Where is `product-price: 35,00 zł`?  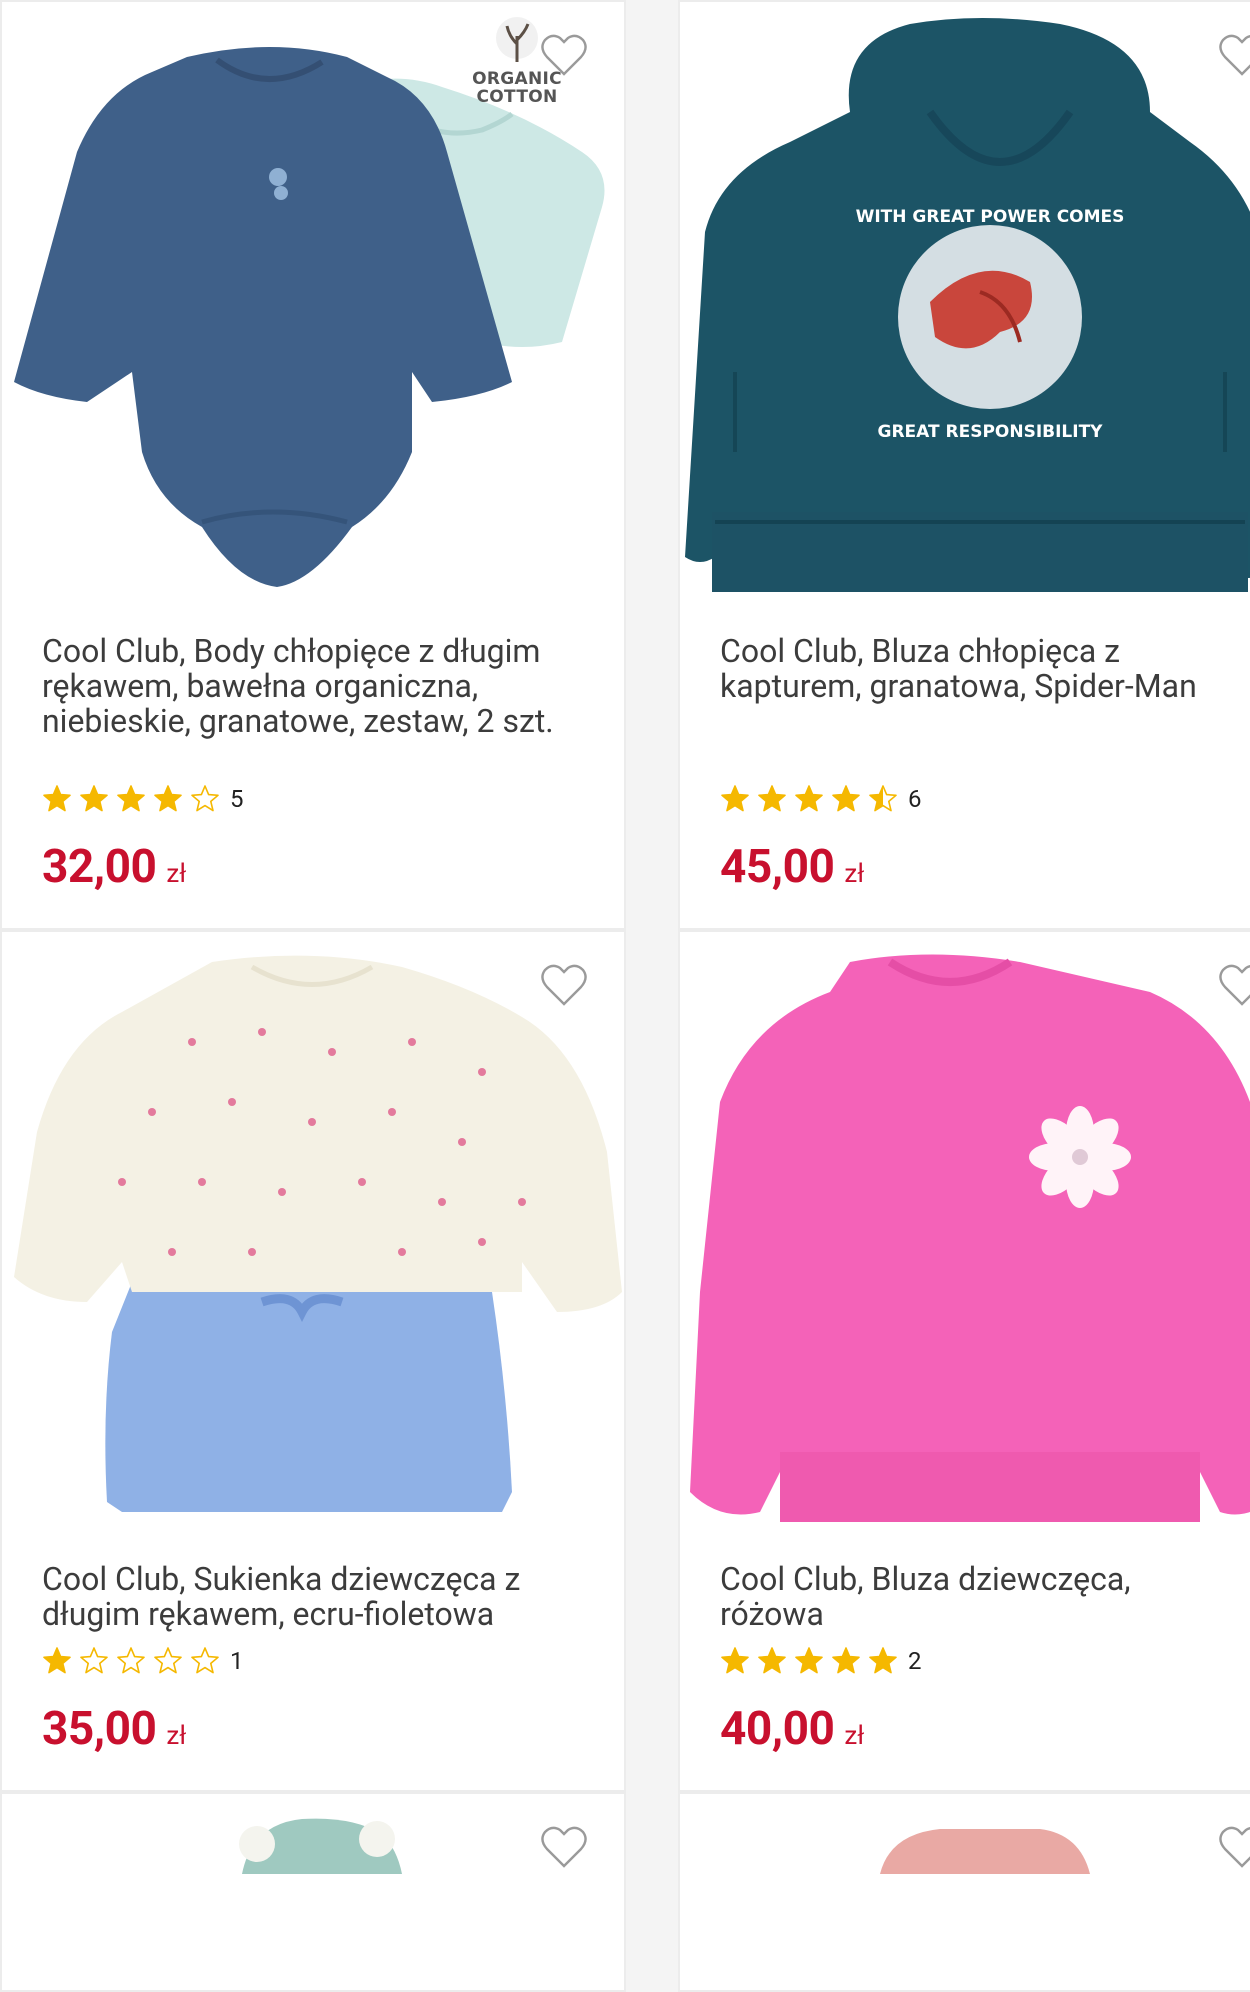 product-price: 35,00 zł is located at coordinates (114, 1729).